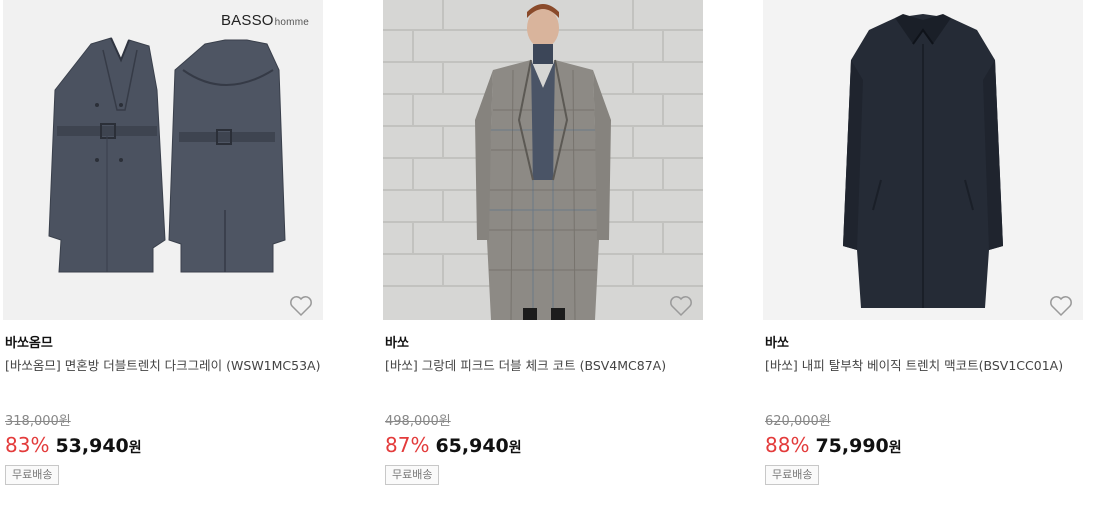  What do you see at coordinates (29, 341) in the screenshot?
I see `product-brand: 바쏘옴므` at bounding box center [29, 341].